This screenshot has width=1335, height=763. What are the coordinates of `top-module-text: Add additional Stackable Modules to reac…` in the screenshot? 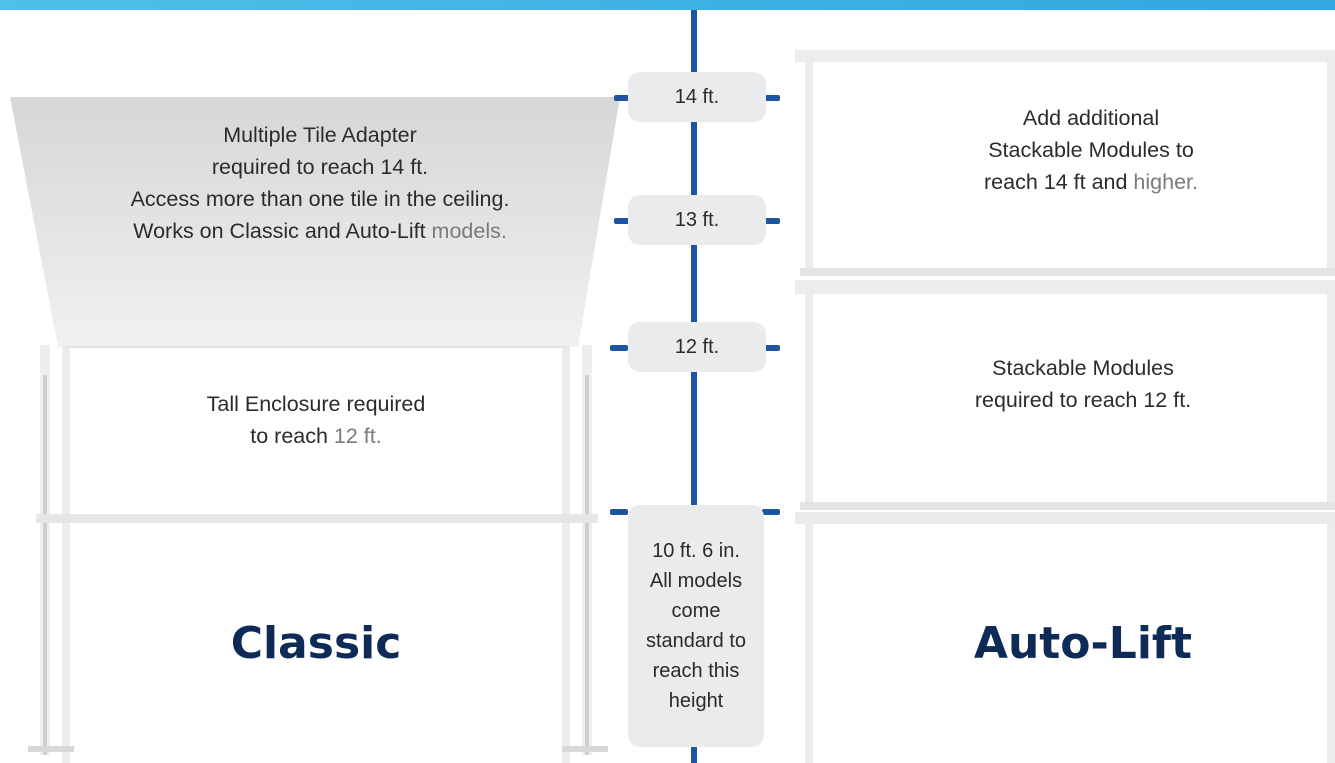 It's located at (1074, 150).